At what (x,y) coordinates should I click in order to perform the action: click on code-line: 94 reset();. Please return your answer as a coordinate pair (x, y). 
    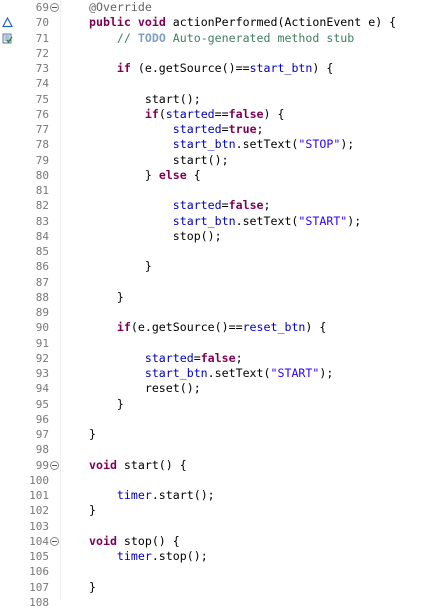
    Looking at the image, I should click on (216, 388).